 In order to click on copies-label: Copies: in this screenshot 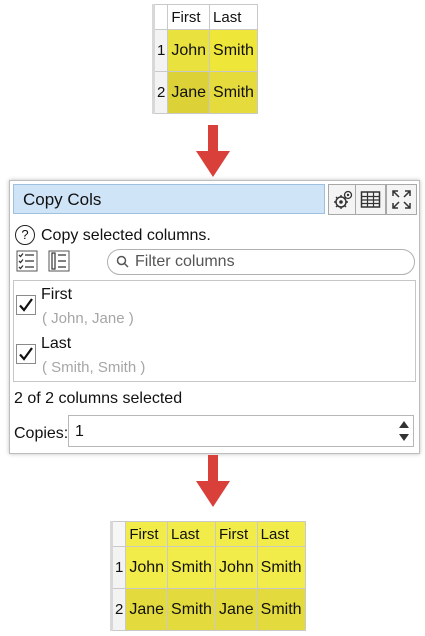, I will do `click(41, 433)`.